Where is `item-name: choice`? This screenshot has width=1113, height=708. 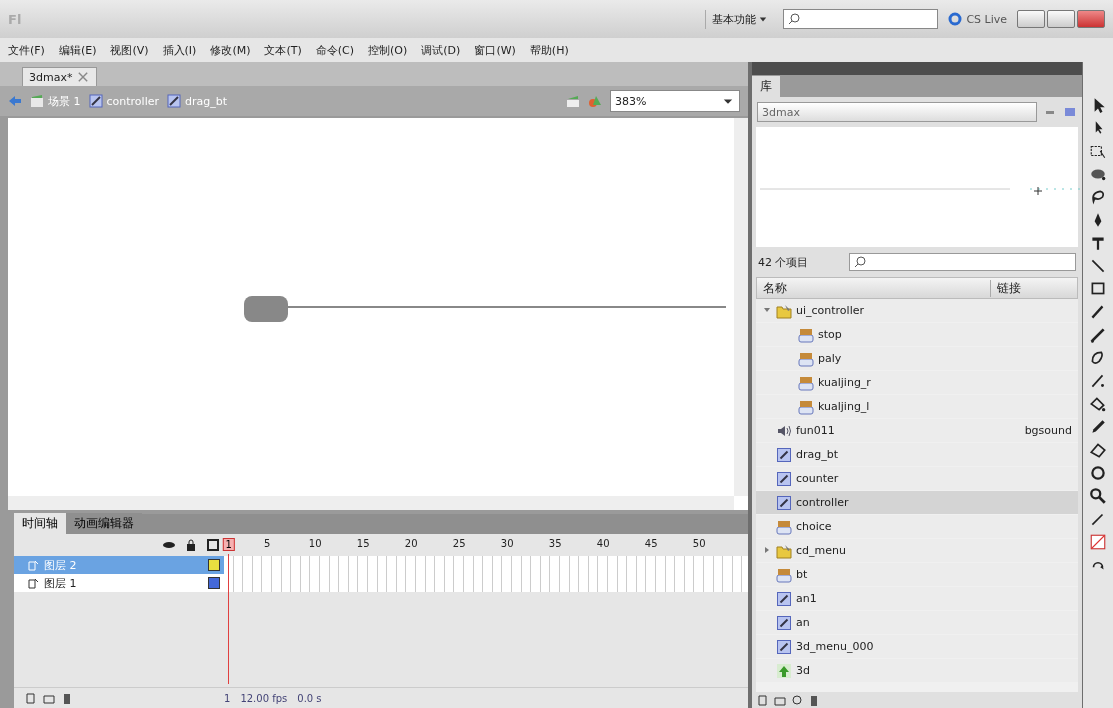 item-name: choice is located at coordinates (814, 526).